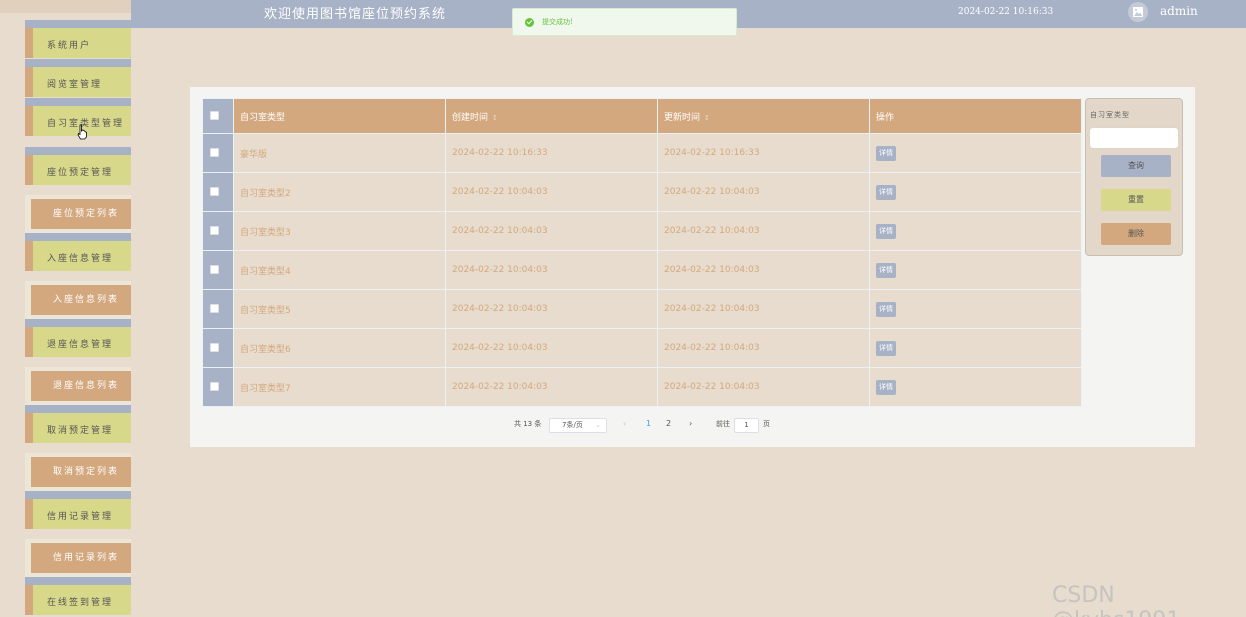  What do you see at coordinates (723, 424) in the screenshot?
I see `goto-label: 前往` at bounding box center [723, 424].